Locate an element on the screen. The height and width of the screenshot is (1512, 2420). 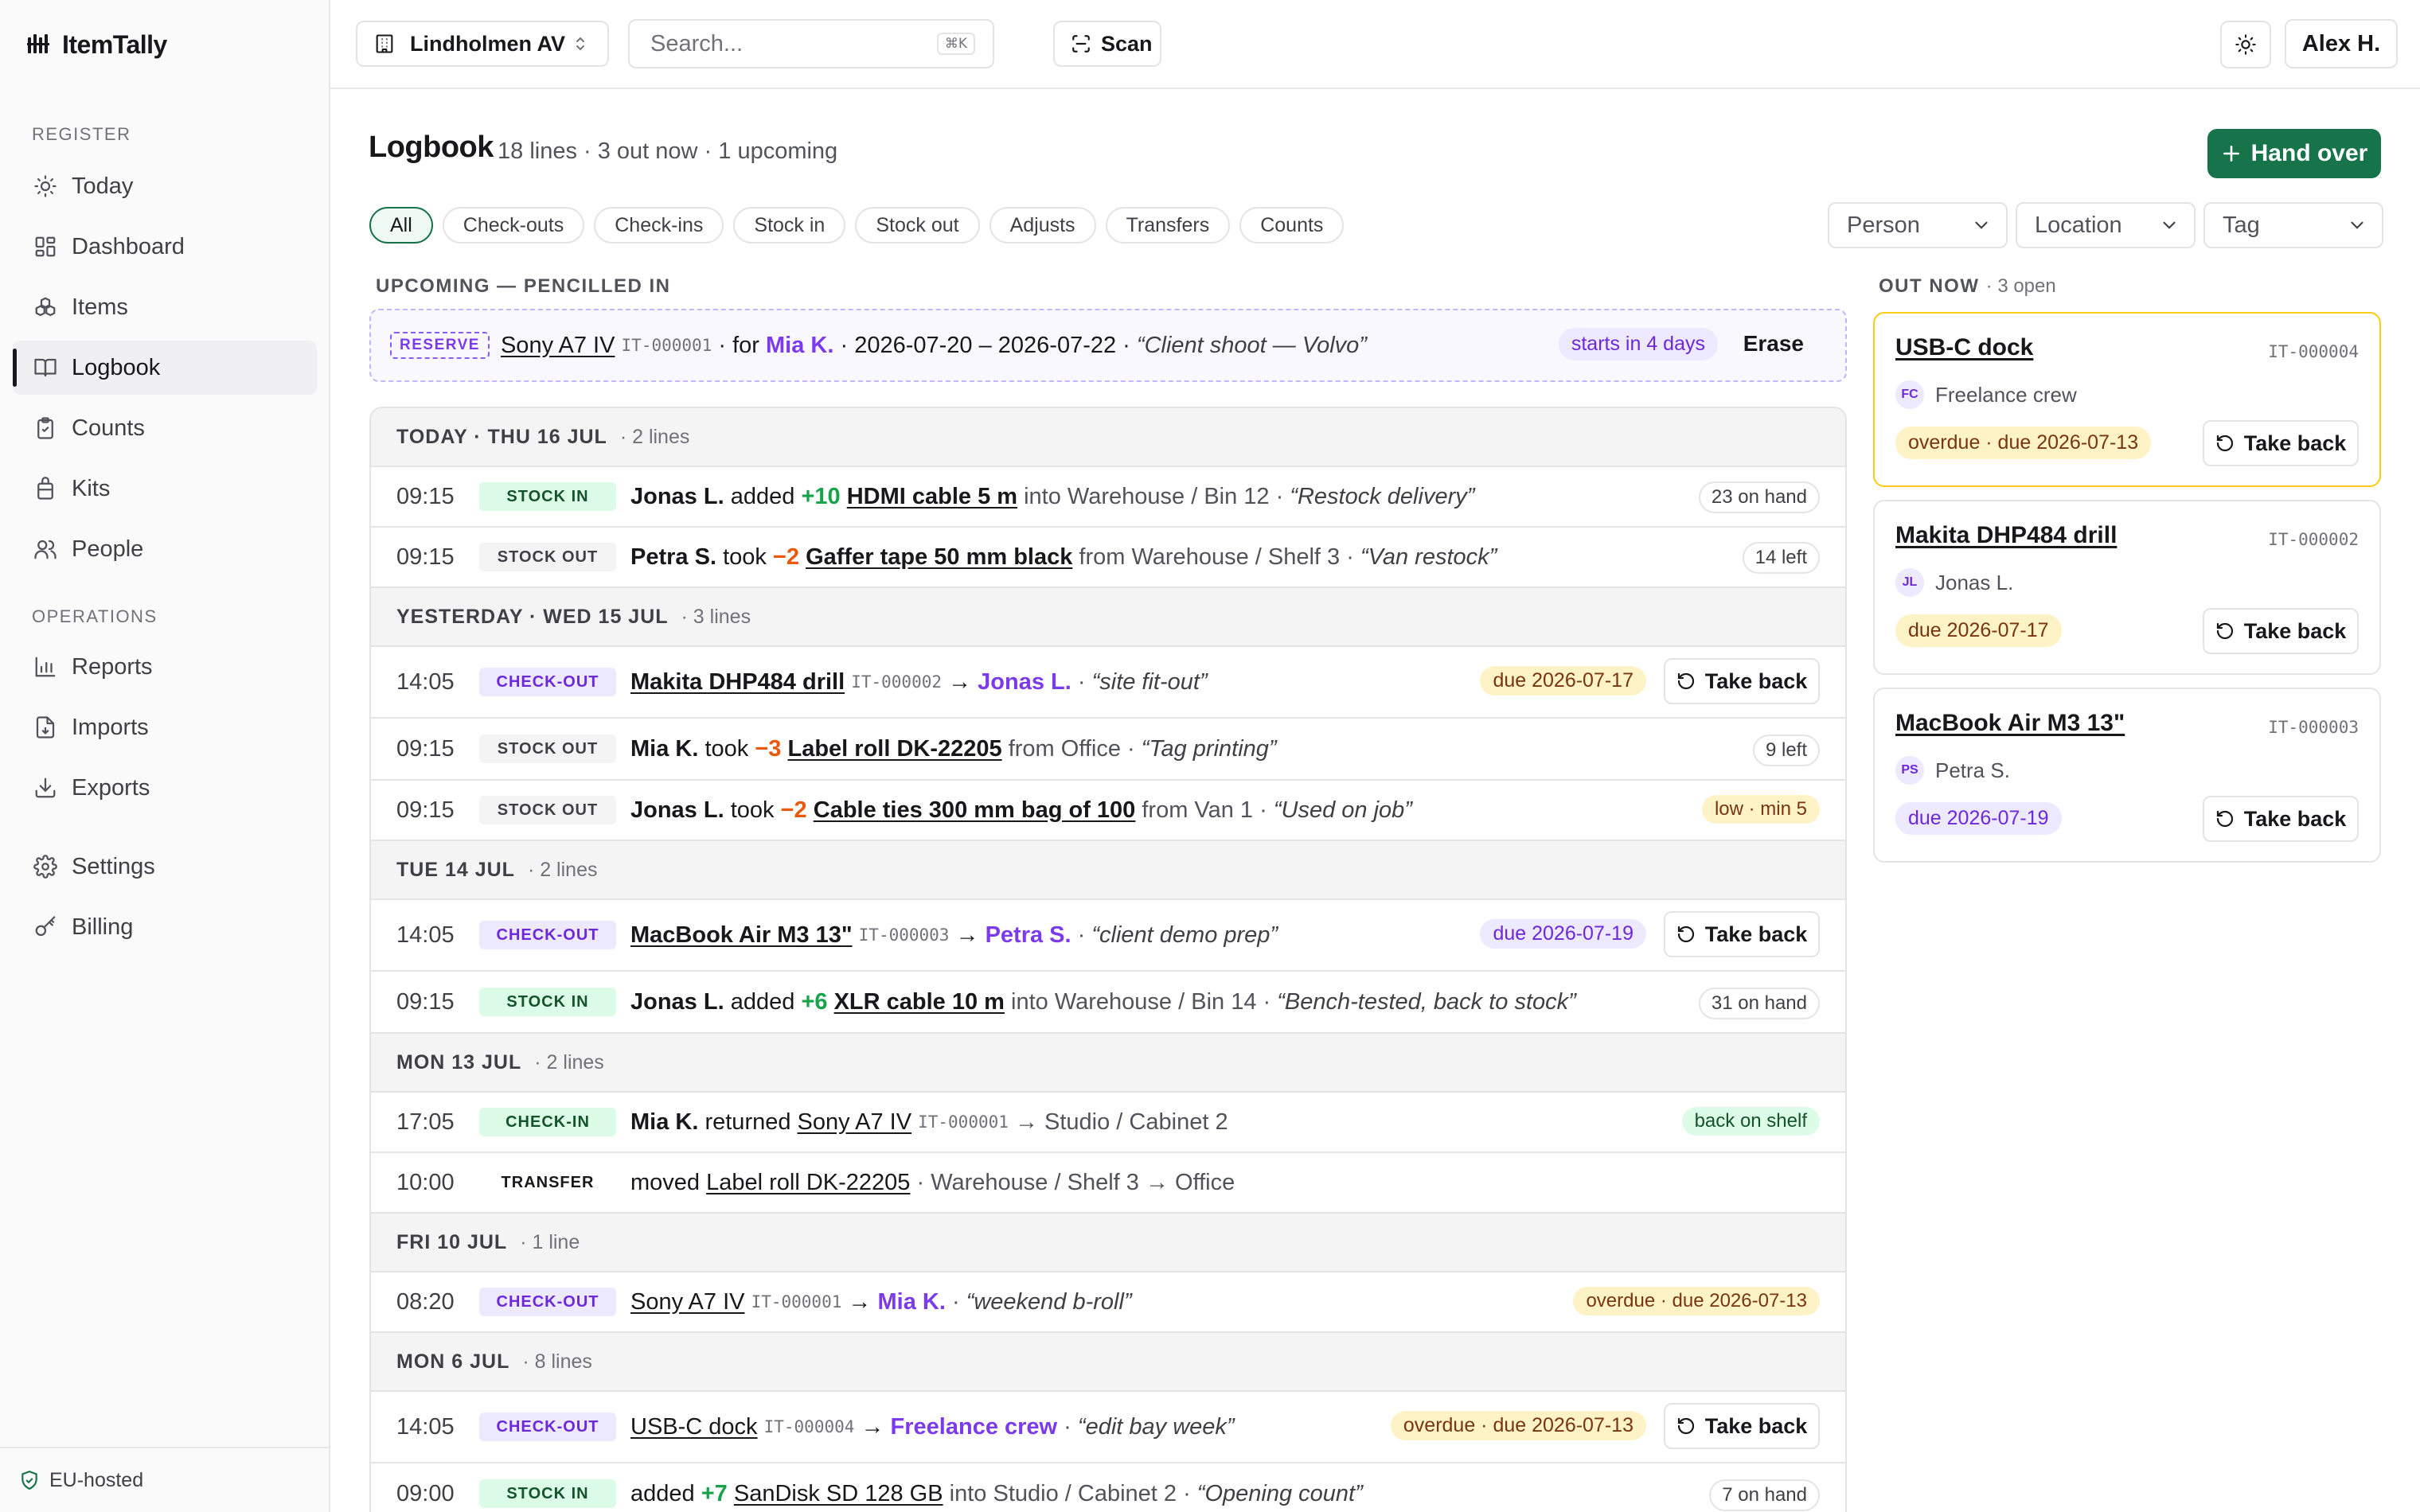
sun-icon is located at coordinates (2245, 44).